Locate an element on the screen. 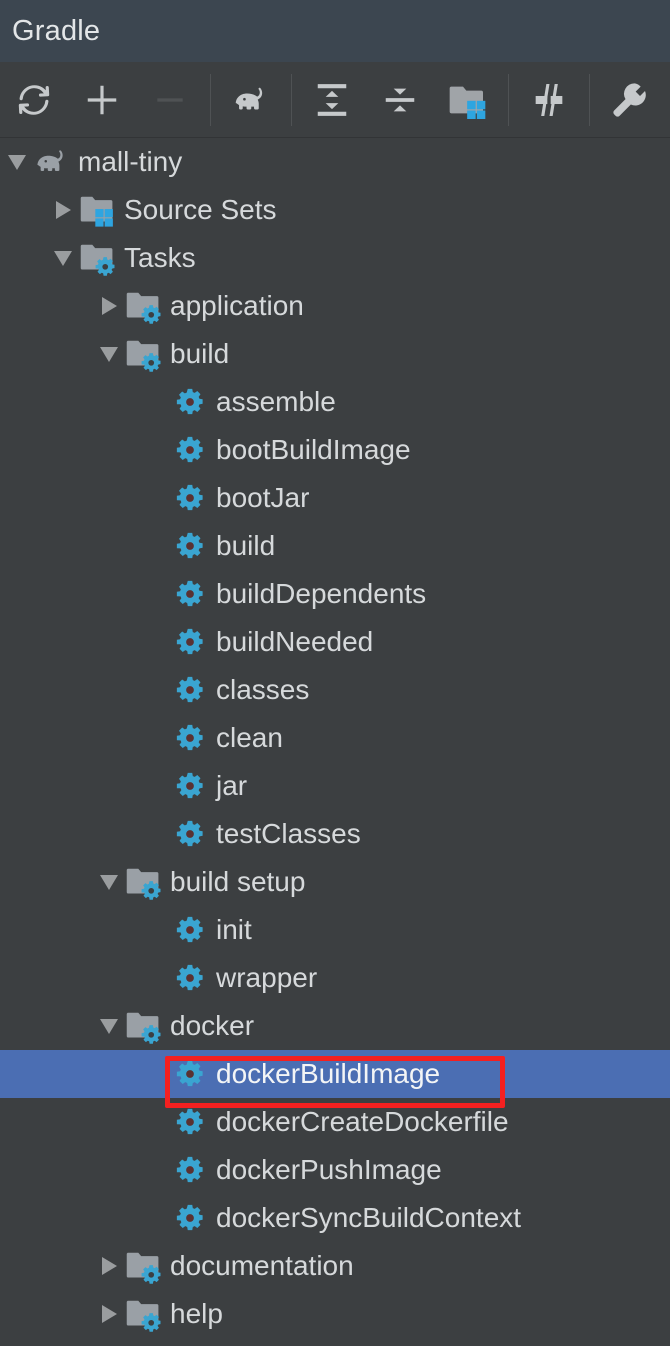 This screenshot has height=1346, width=670. tree-node-label: mall-tiny is located at coordinates (130, 161).